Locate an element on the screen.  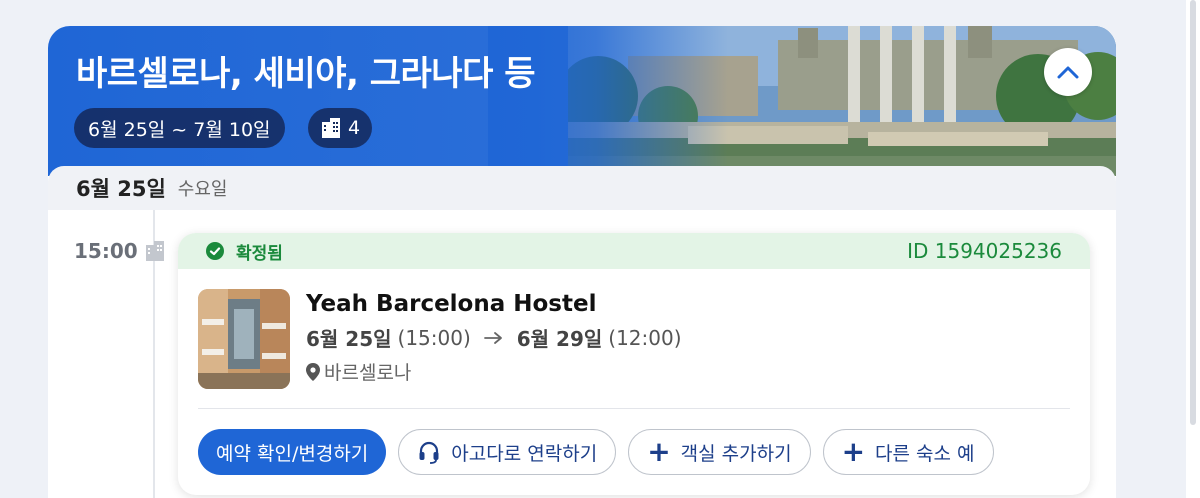
manage-booking-label: 예약 확인/변경하기 is located at coordinates (292, 453).